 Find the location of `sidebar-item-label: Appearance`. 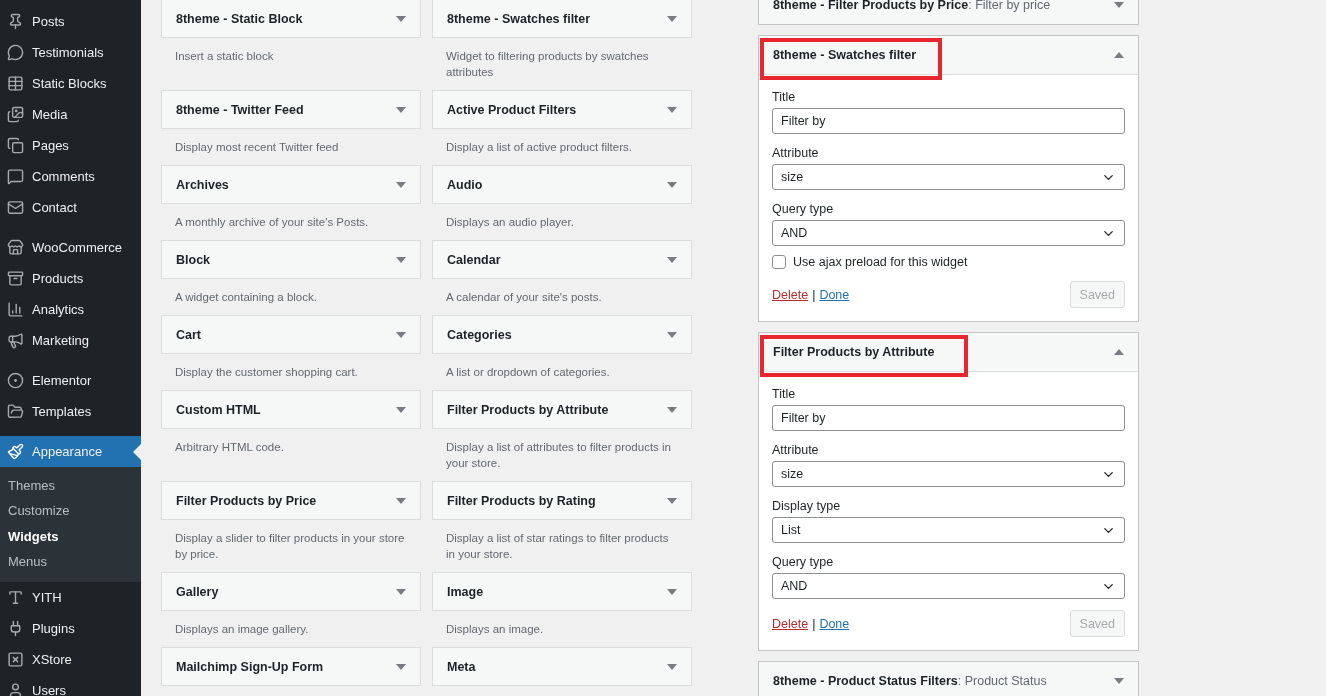

sidebar-item-label: Appearance is located at coordinates (67, 451).